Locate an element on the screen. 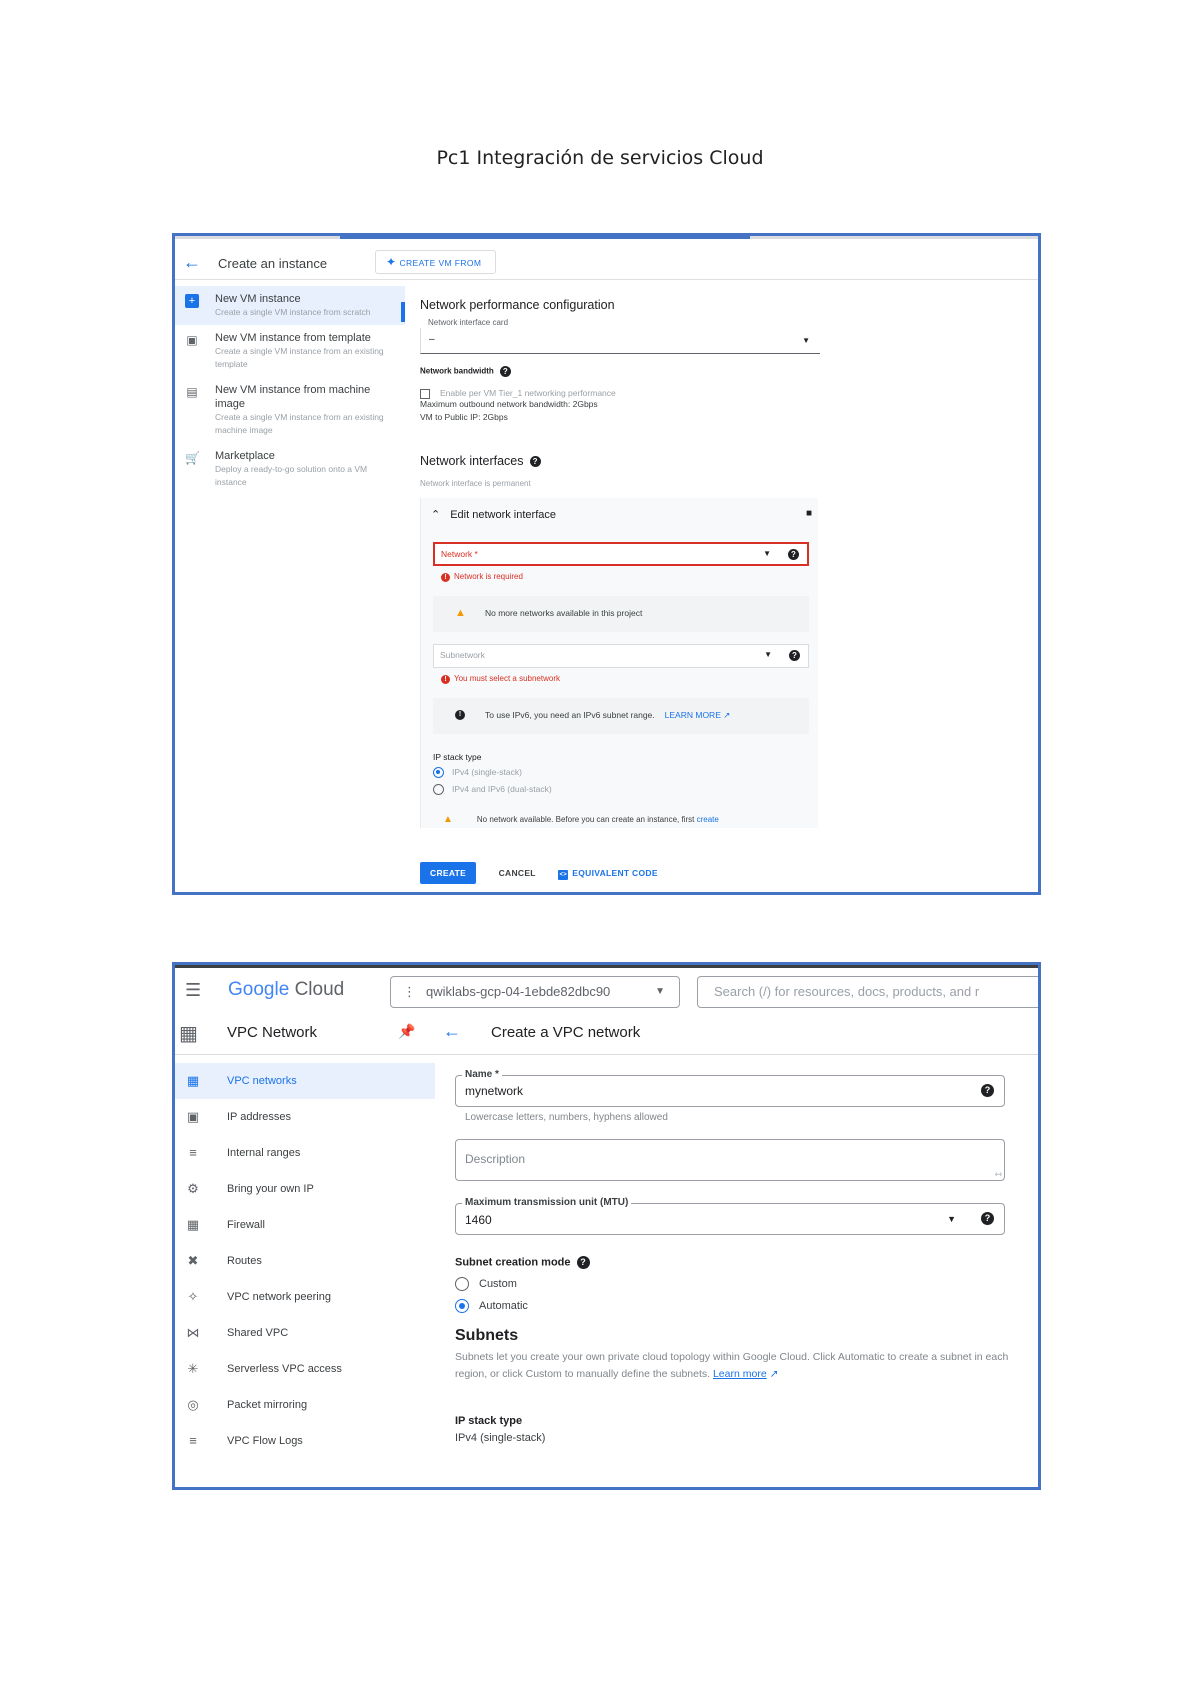 The height and width of the screenshot is (1696, 1200). interfaces-sub: Network interface is permanent is located at coordinates (475, 483).